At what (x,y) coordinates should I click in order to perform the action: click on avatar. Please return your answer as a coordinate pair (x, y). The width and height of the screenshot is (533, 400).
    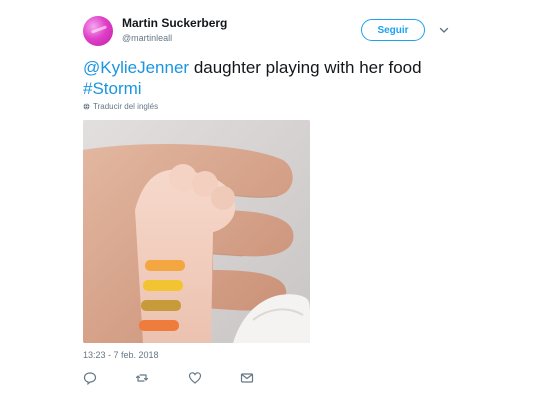
    Looking at the image, I should click on (98, 31).